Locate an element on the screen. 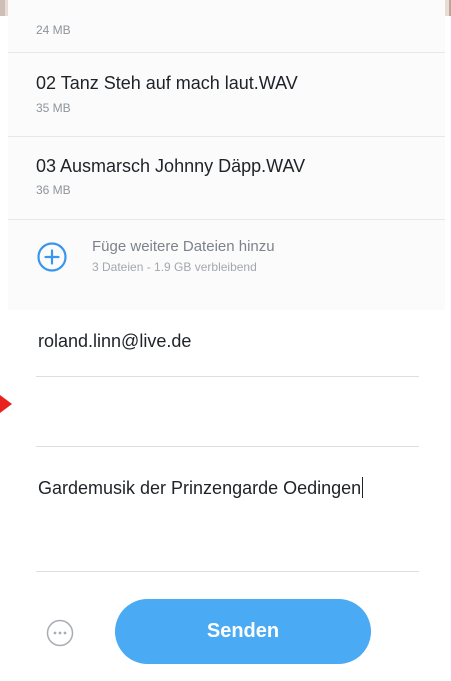  add-files-remaining: 3 Dateien - 1.9 GB verbleibend is located at coordinates (174, 267).